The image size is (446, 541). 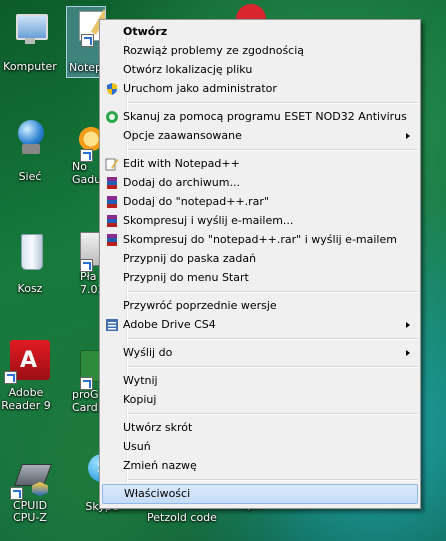 I want to click on menu-item-add-to-rar: Dodaj do "notepad++.rar", so click(x=260, y=202).